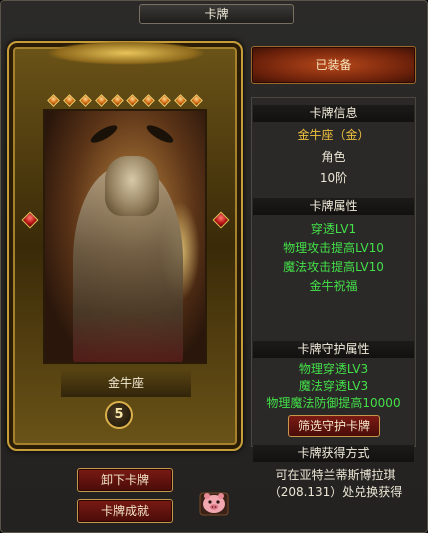 The width and height of the screenshot is (428, 533). What do you see at coordinates (333, 286) in the screenshot?
I see `attribute-item: 金牛祝福` at bounding box center [333, 286].